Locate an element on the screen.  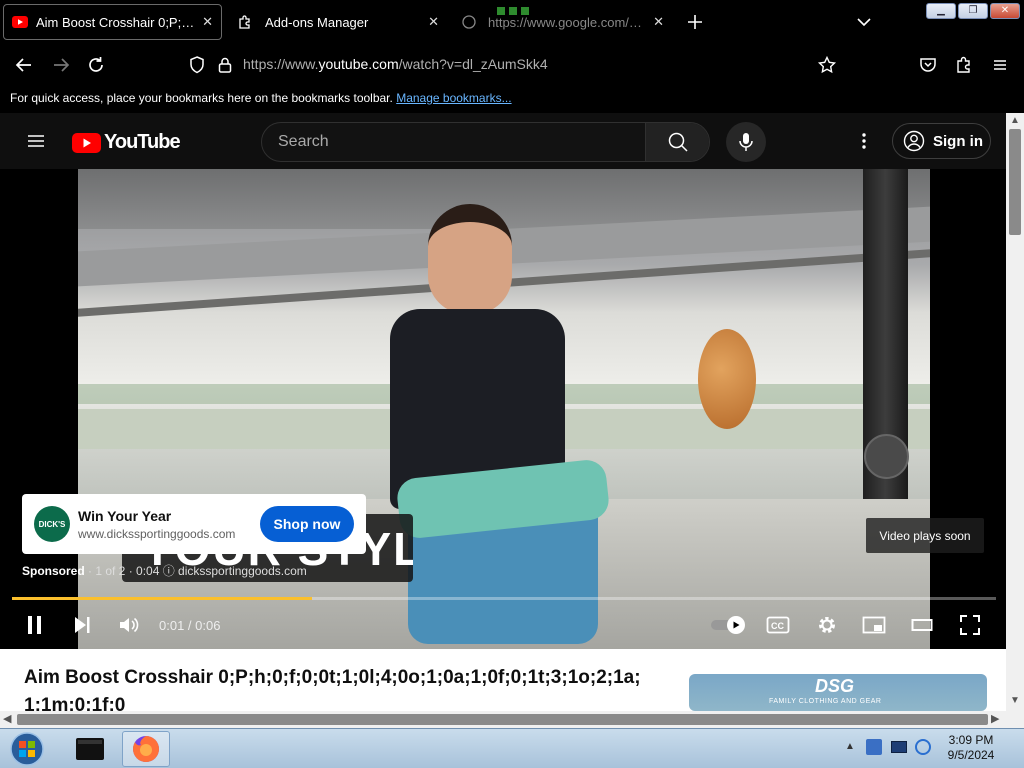
clock-date: 9/5/2024 is located at coordinates (971, 755).